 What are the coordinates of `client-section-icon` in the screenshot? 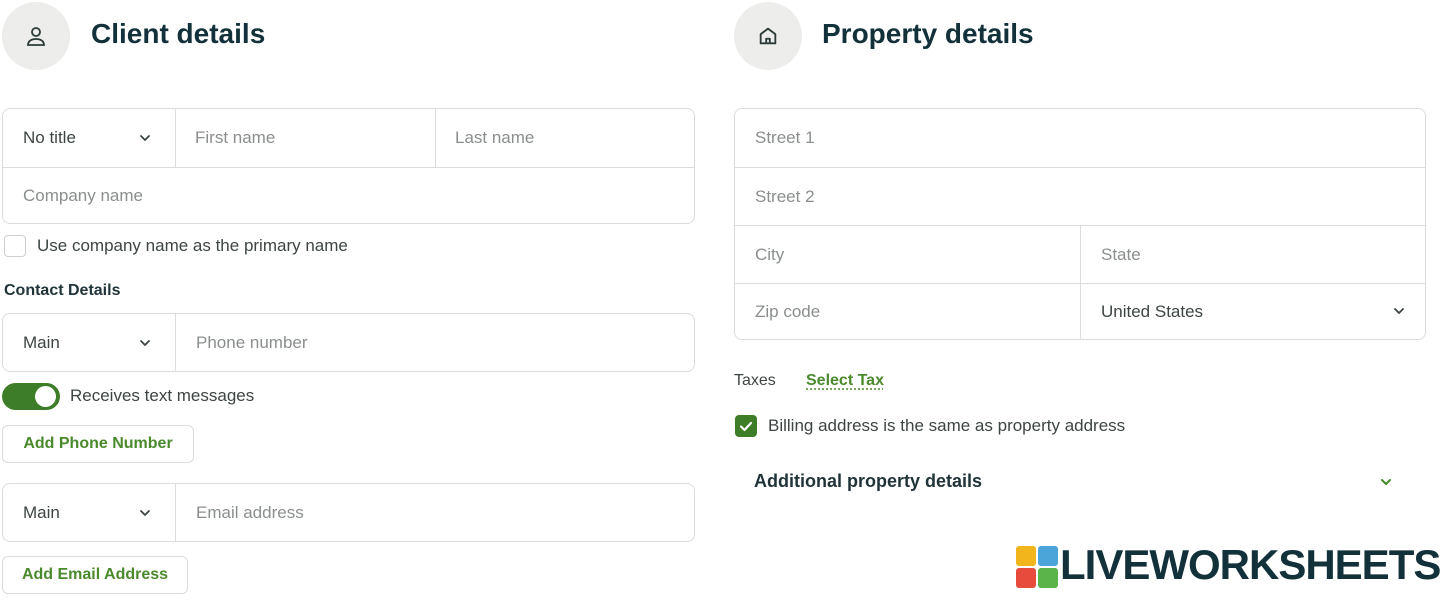 It's located at (36, 36).